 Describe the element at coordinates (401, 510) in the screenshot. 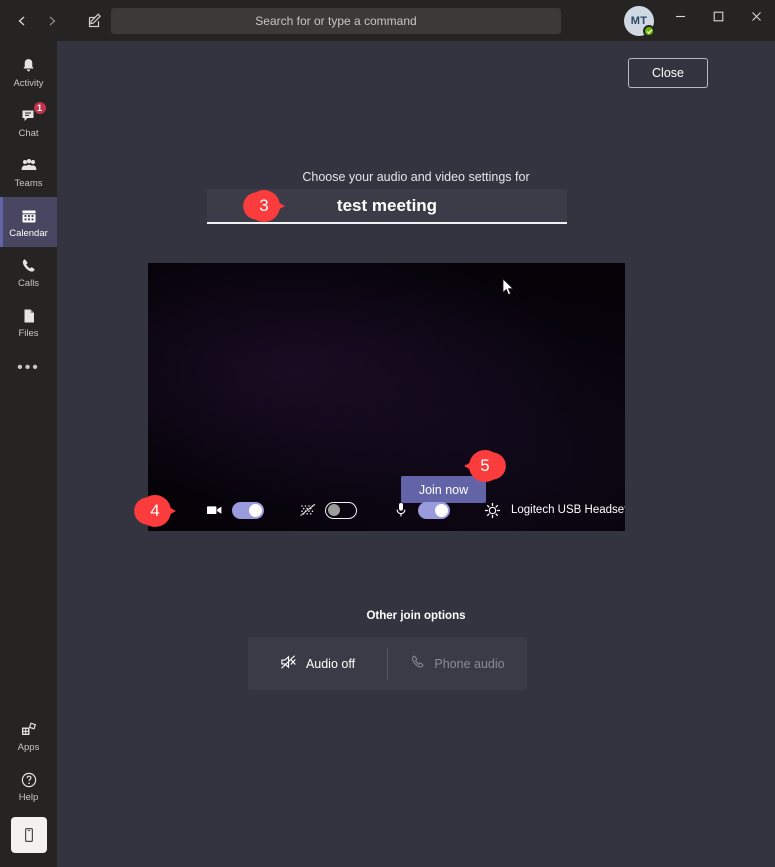

I see `microphone-icon` at that location.